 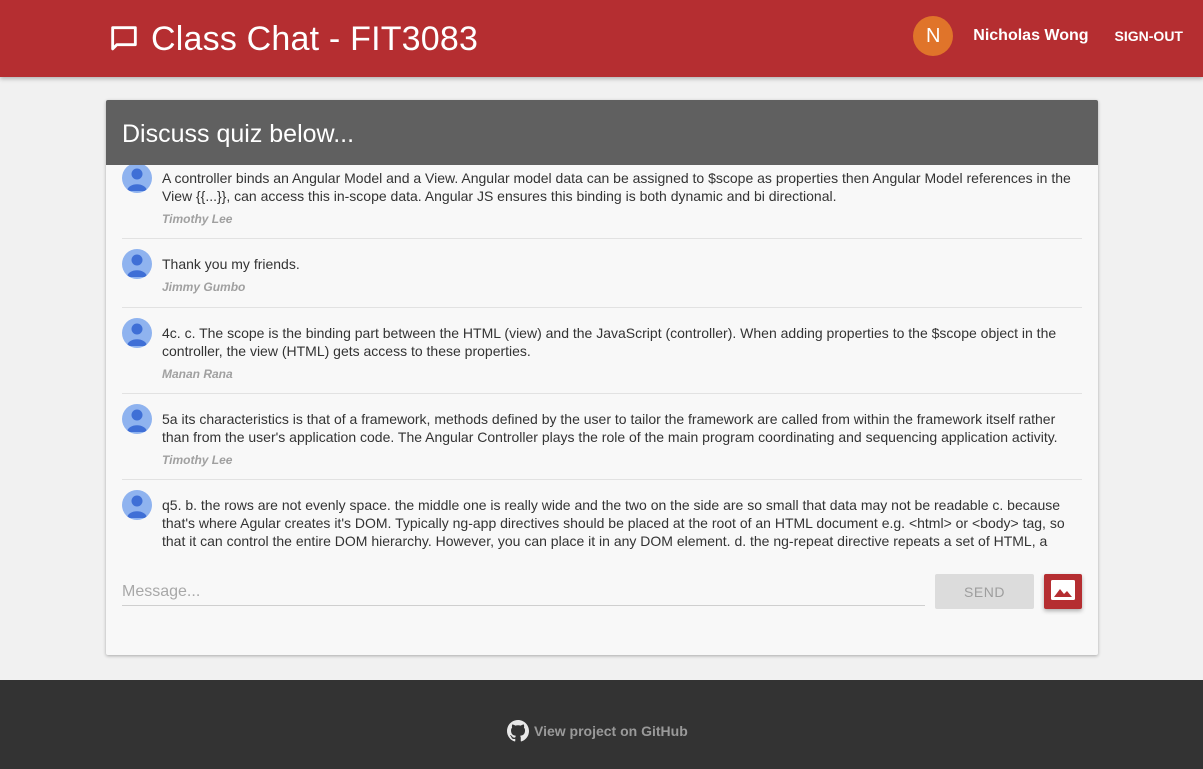 What do you see at coordinates (1031, 35) in the screenshot?
I see `user-name: Nicholas Wong` at bounding box center [1031, 35].